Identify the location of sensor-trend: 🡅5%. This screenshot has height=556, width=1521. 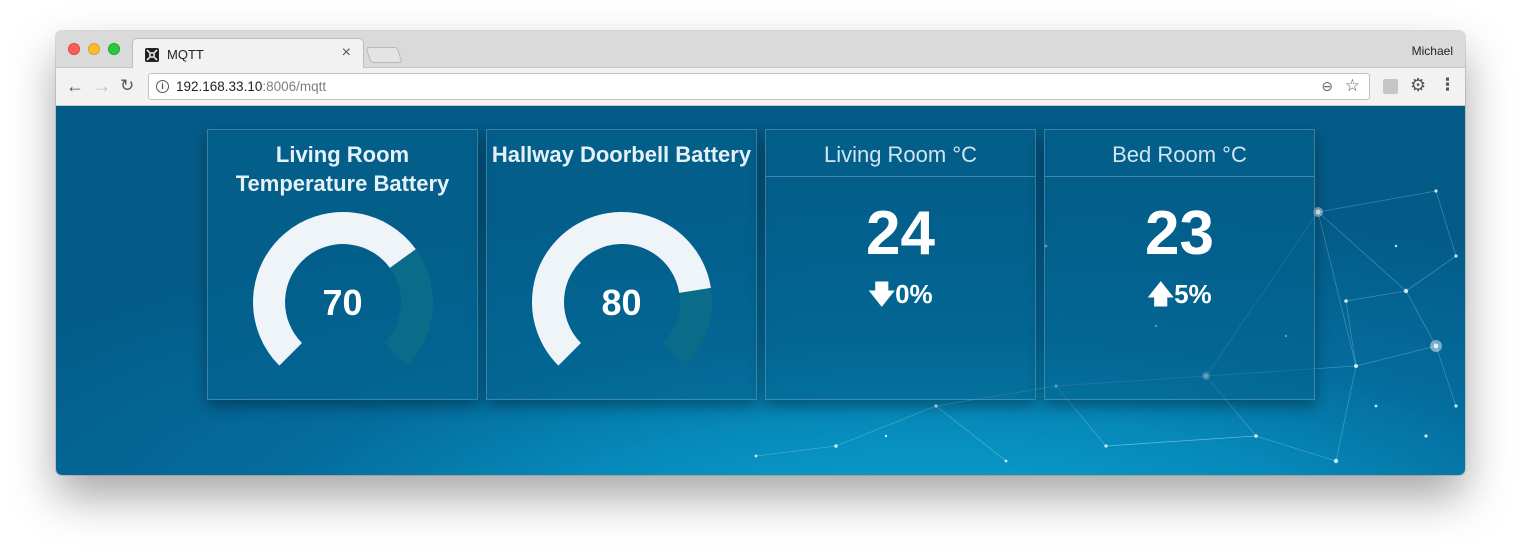
(1179, 294).